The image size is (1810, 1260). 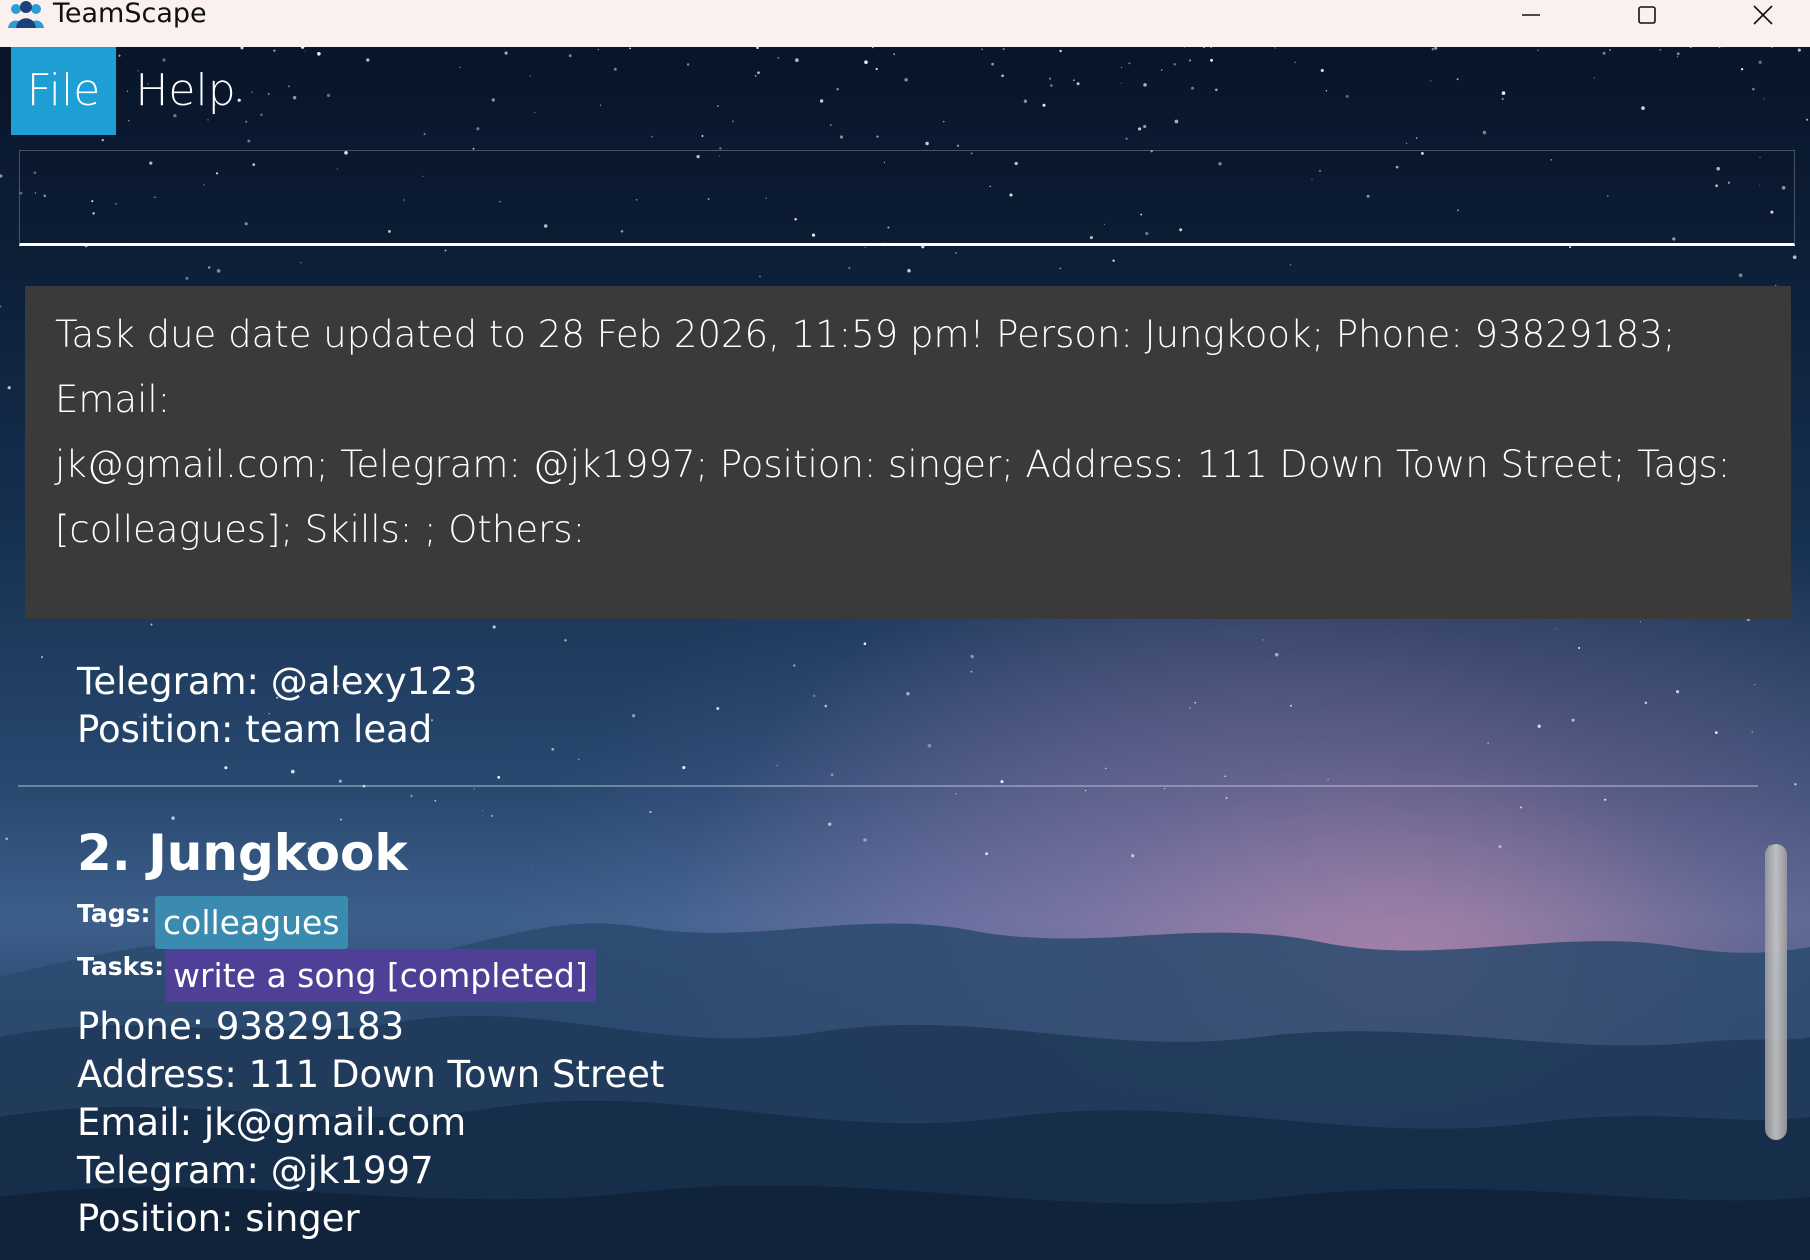 I want to click on close-icon, so click(x=1763, y=15).